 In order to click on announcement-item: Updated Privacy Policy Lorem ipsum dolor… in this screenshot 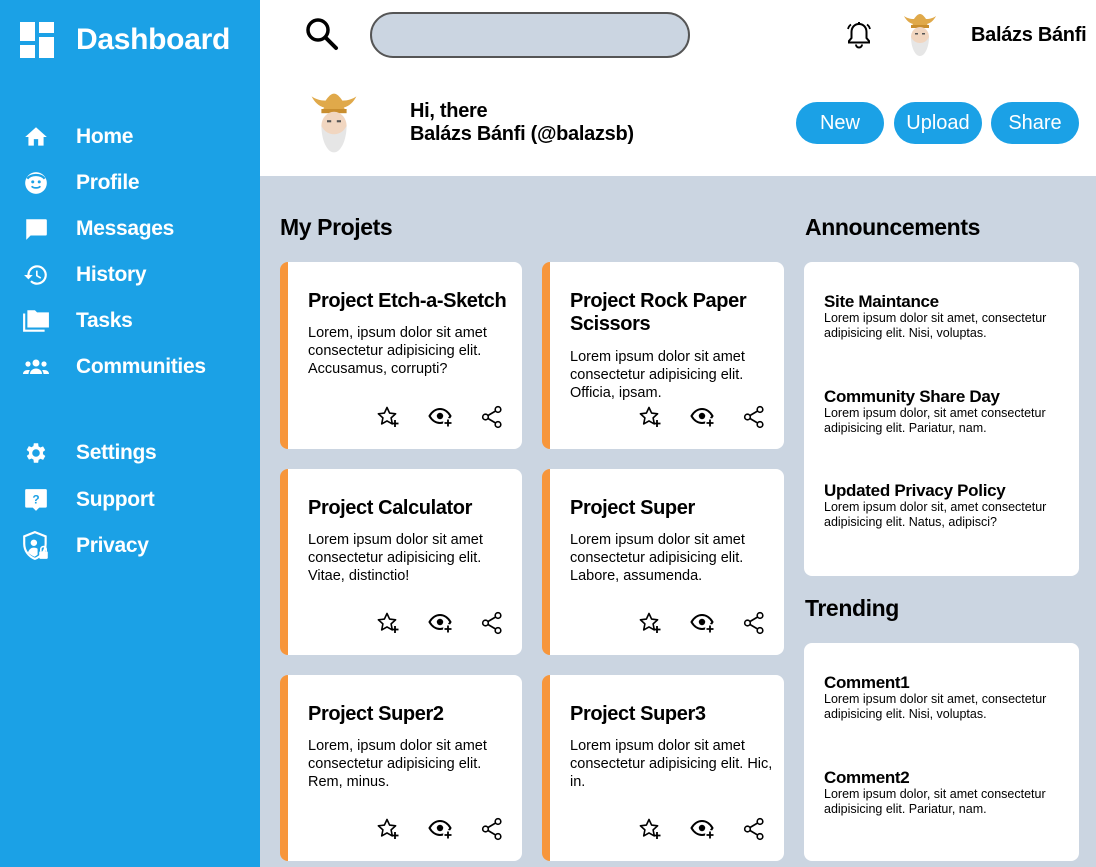, I will do `click(944, 505)`.